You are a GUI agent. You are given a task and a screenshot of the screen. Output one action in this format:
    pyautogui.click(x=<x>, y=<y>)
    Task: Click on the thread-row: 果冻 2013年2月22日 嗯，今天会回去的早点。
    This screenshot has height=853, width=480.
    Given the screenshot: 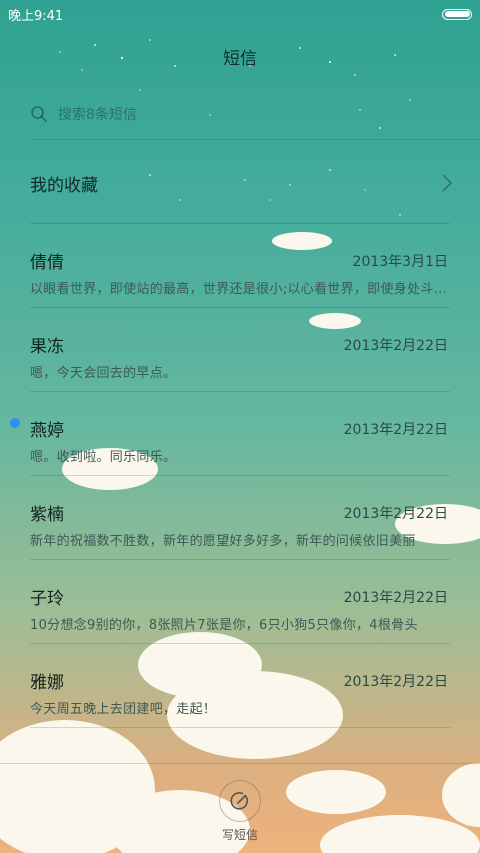 What is the action you would take?
    pyautogui.click(x=240, y=356)
    